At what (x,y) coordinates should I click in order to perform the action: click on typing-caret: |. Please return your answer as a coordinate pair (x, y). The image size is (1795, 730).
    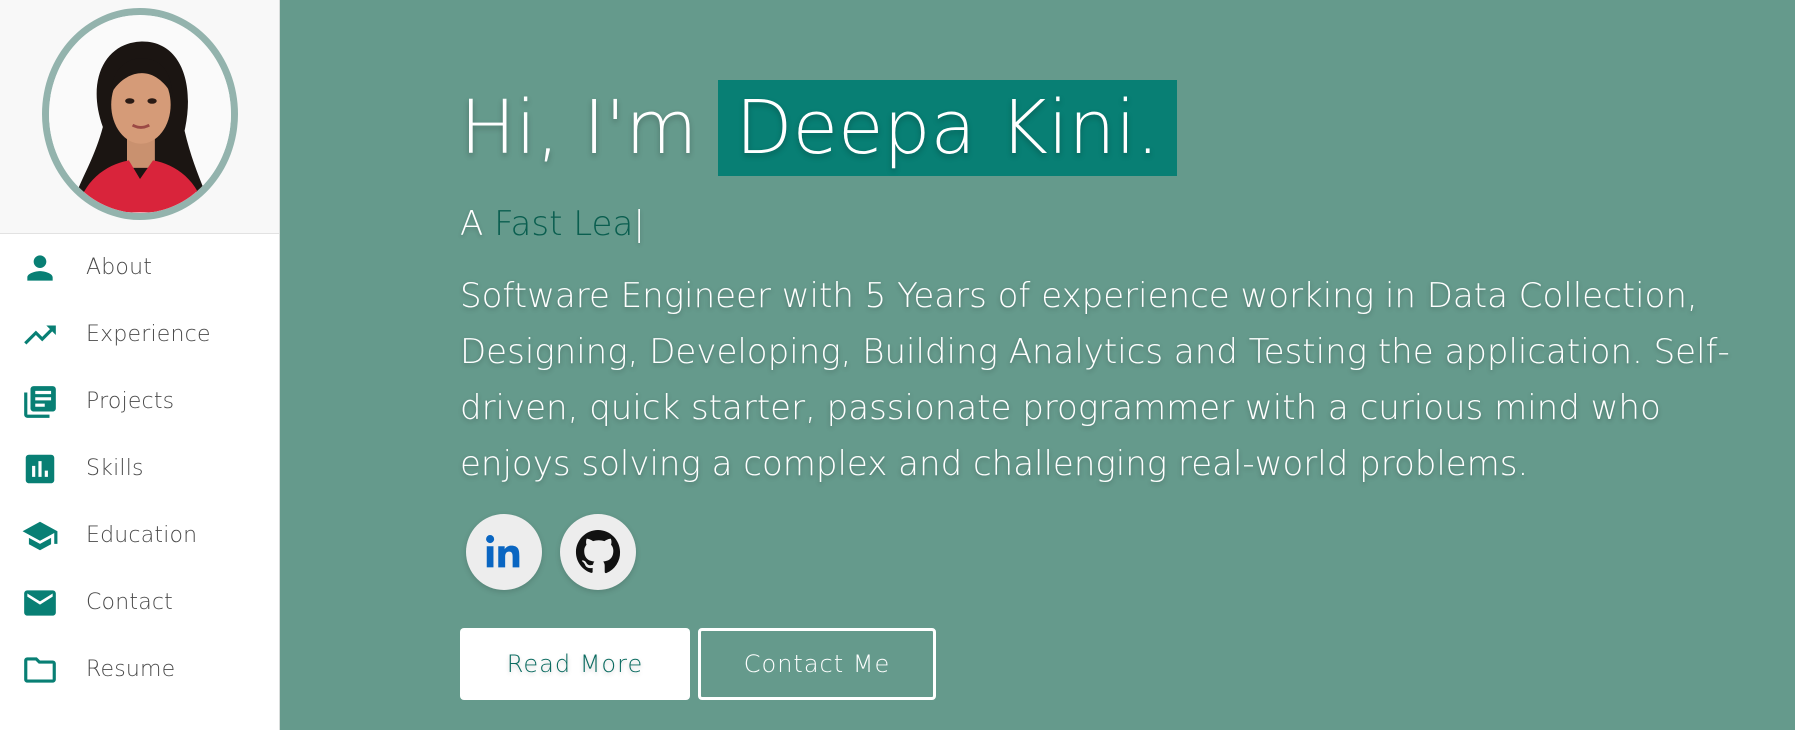
    Looking at the image, I should click on (639, 224).